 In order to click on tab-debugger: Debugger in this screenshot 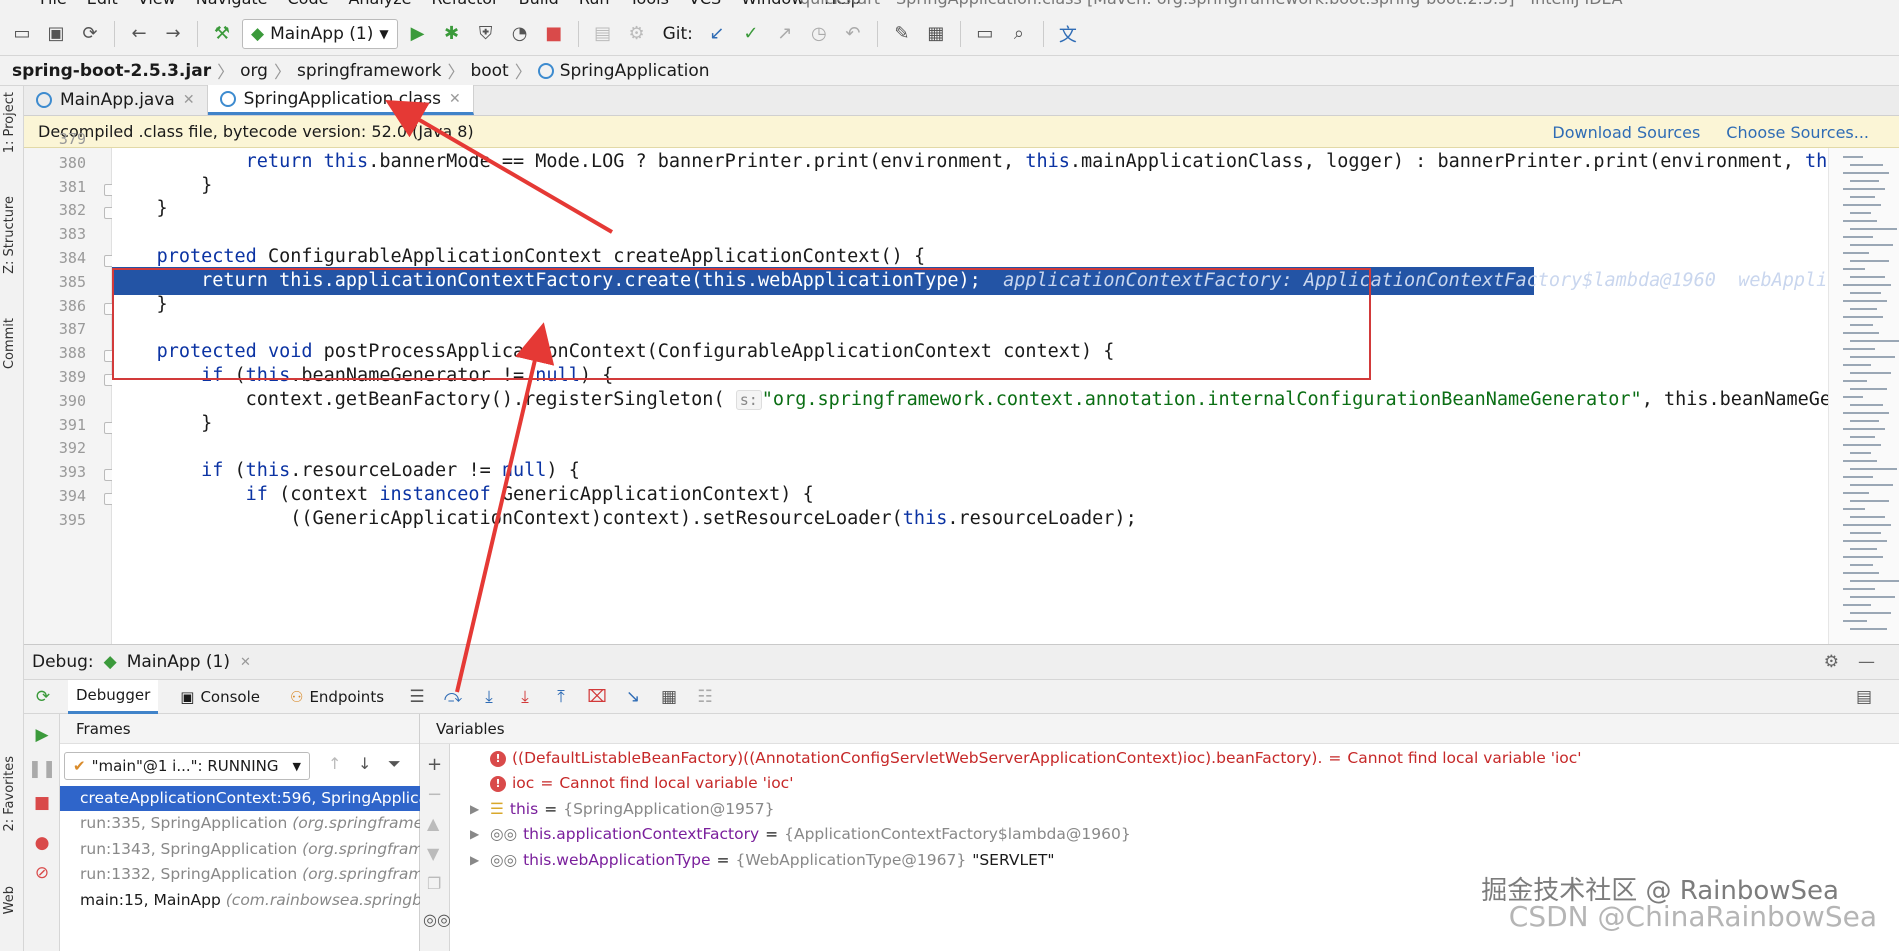, I will do `click(113, 696)`.